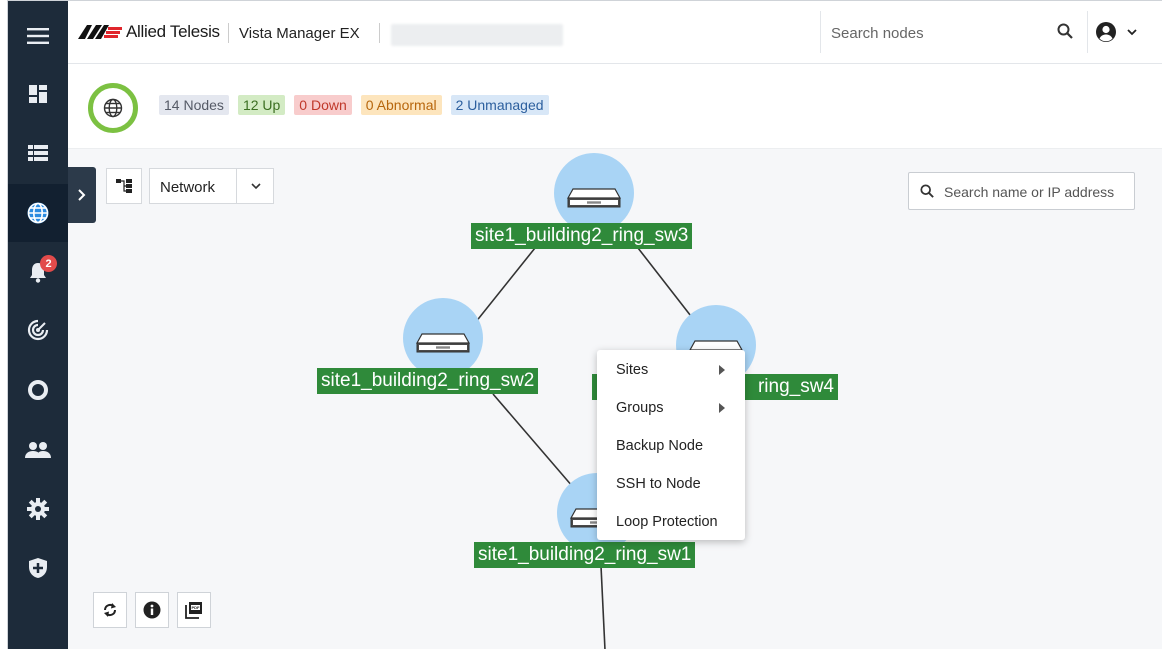 This screenshot has height=649, width=1162. I want to click on svg-text: PDF, so click(196, 607).